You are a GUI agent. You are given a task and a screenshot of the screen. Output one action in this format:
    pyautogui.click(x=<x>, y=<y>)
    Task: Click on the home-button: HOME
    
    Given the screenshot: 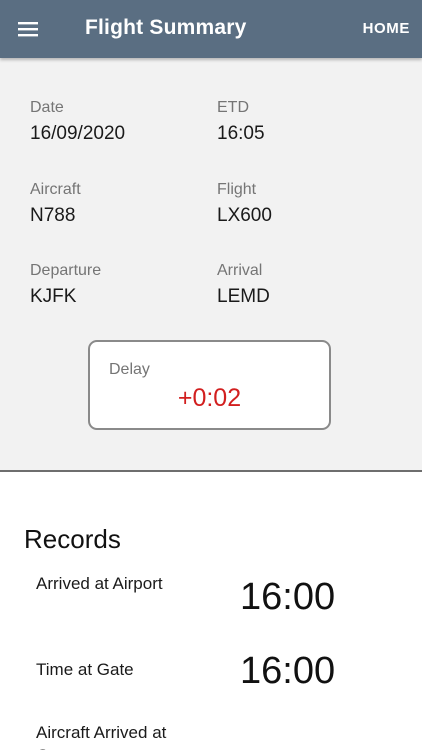 What is the action you would take?
    pyautogui.click(x=386, y=28)
    